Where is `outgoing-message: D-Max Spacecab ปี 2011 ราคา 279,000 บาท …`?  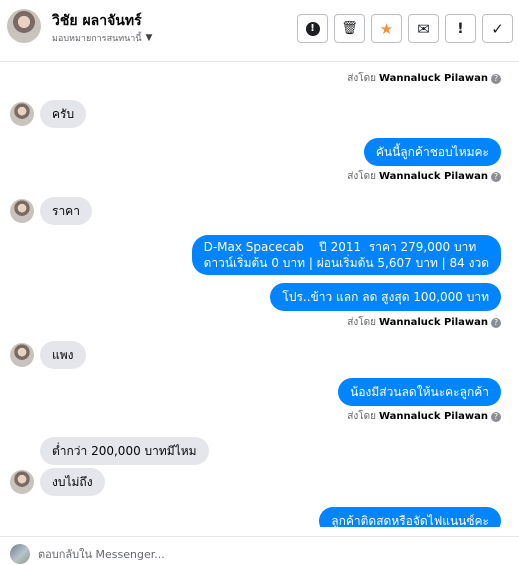 outgoing-message: D-Max Spacecab ปี 2011 ราคา 279,000 บาท … is located at coordinates (346, 255).